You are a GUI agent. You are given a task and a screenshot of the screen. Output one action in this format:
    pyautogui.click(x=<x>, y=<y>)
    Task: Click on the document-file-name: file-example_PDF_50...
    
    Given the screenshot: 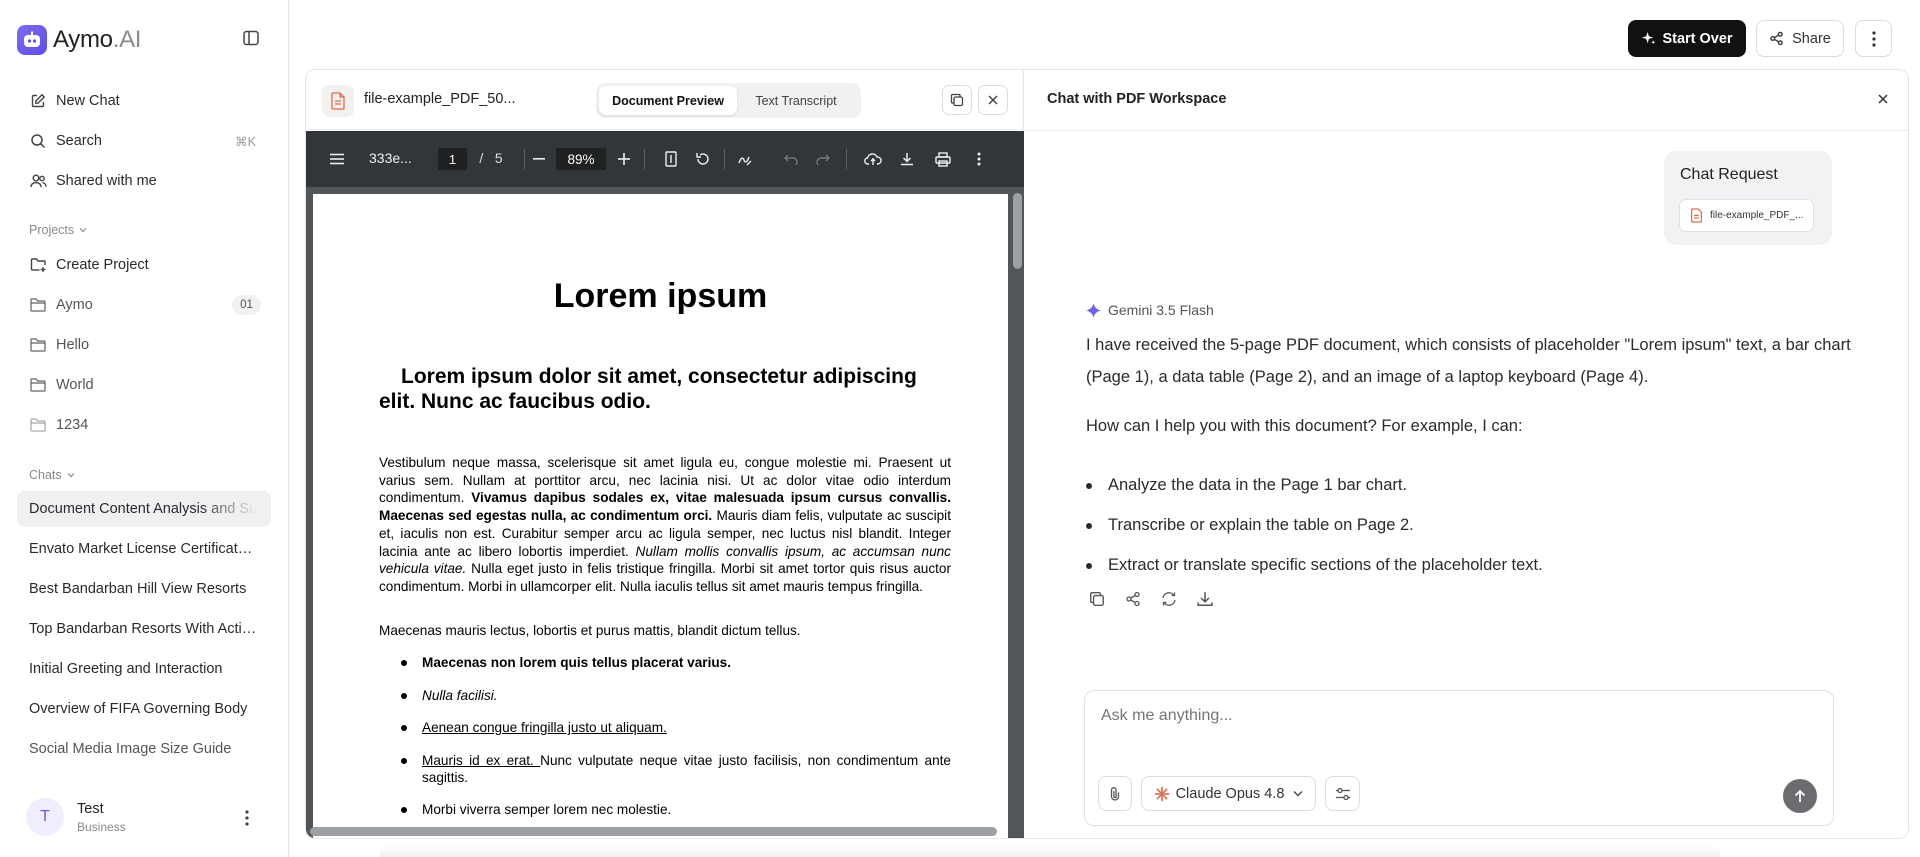 What is the action you would take?
    pyautogui.click(x=440, y=99)
    